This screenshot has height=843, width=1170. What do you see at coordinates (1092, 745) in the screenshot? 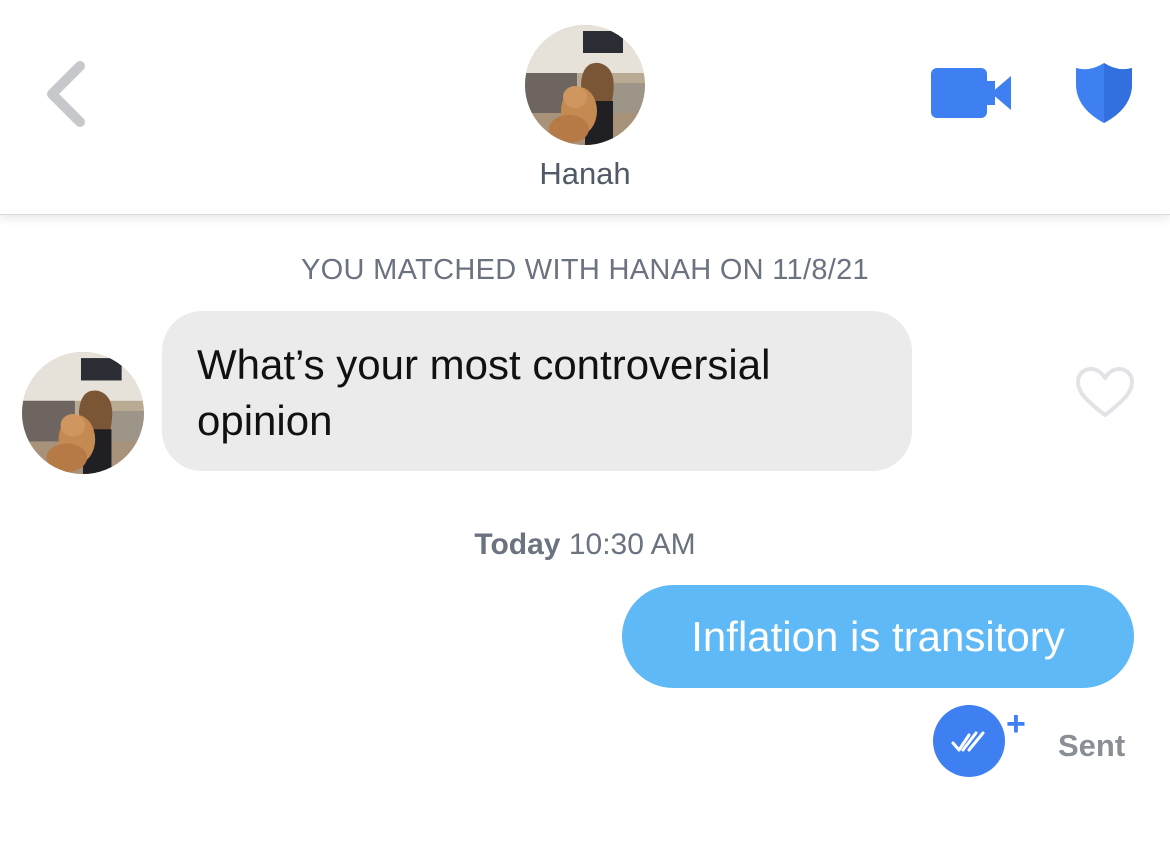
I see `message-status: Sent` at bounding box center [1092, 745].